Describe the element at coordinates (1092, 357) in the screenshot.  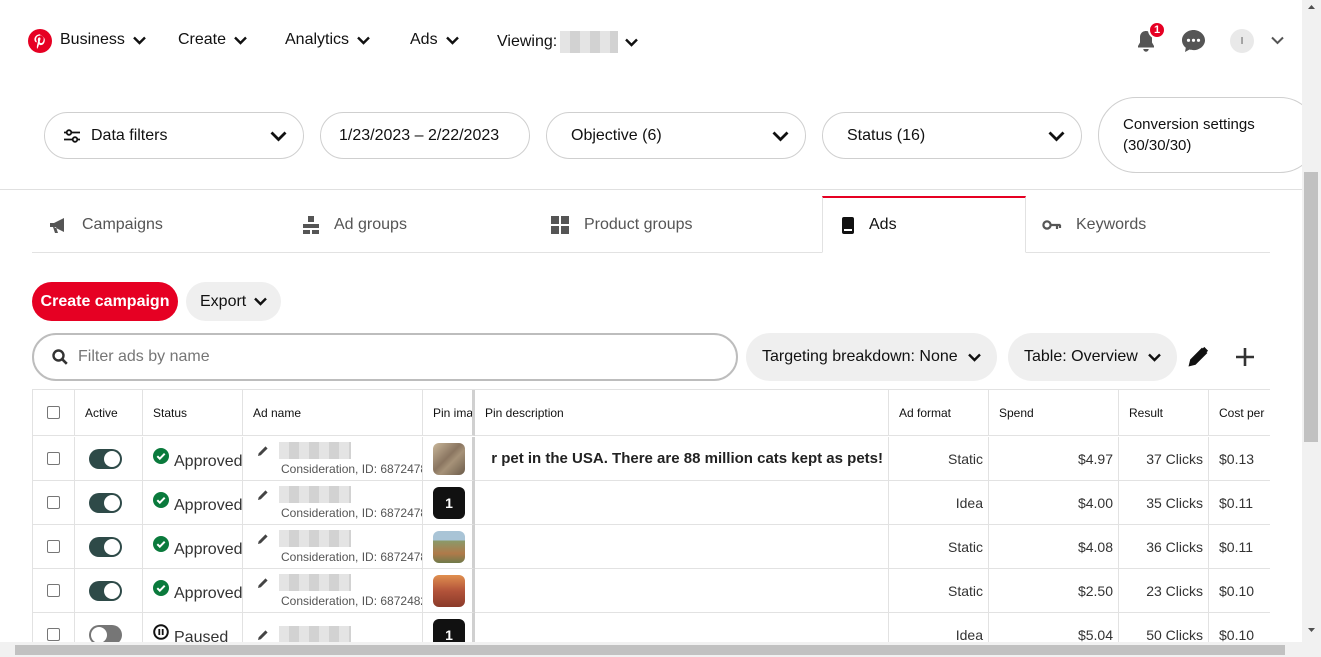
I see `table-view-dropdown: Table: Overview` at that location.